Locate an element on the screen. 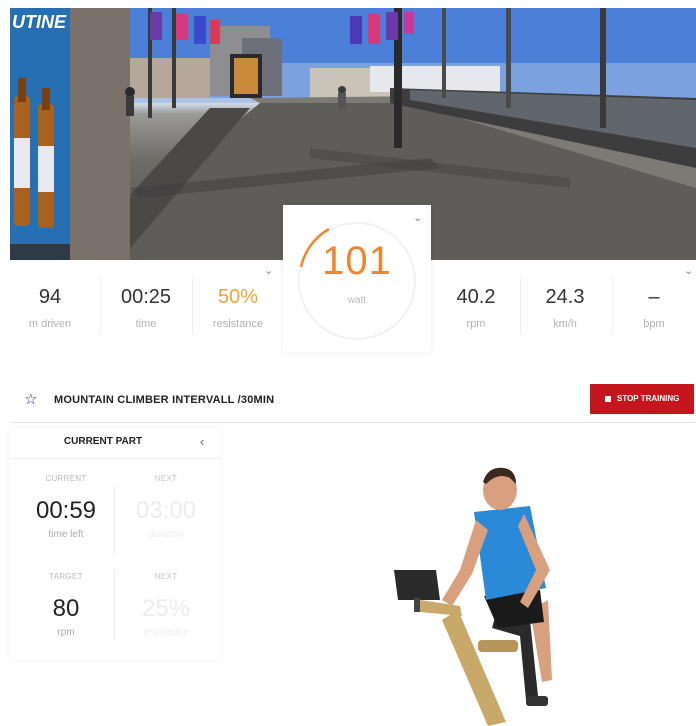 Image resolution: width=696 pixels, height=726 pixels. stat-heart-rate: – bpm is located at coordinates (654, 306).